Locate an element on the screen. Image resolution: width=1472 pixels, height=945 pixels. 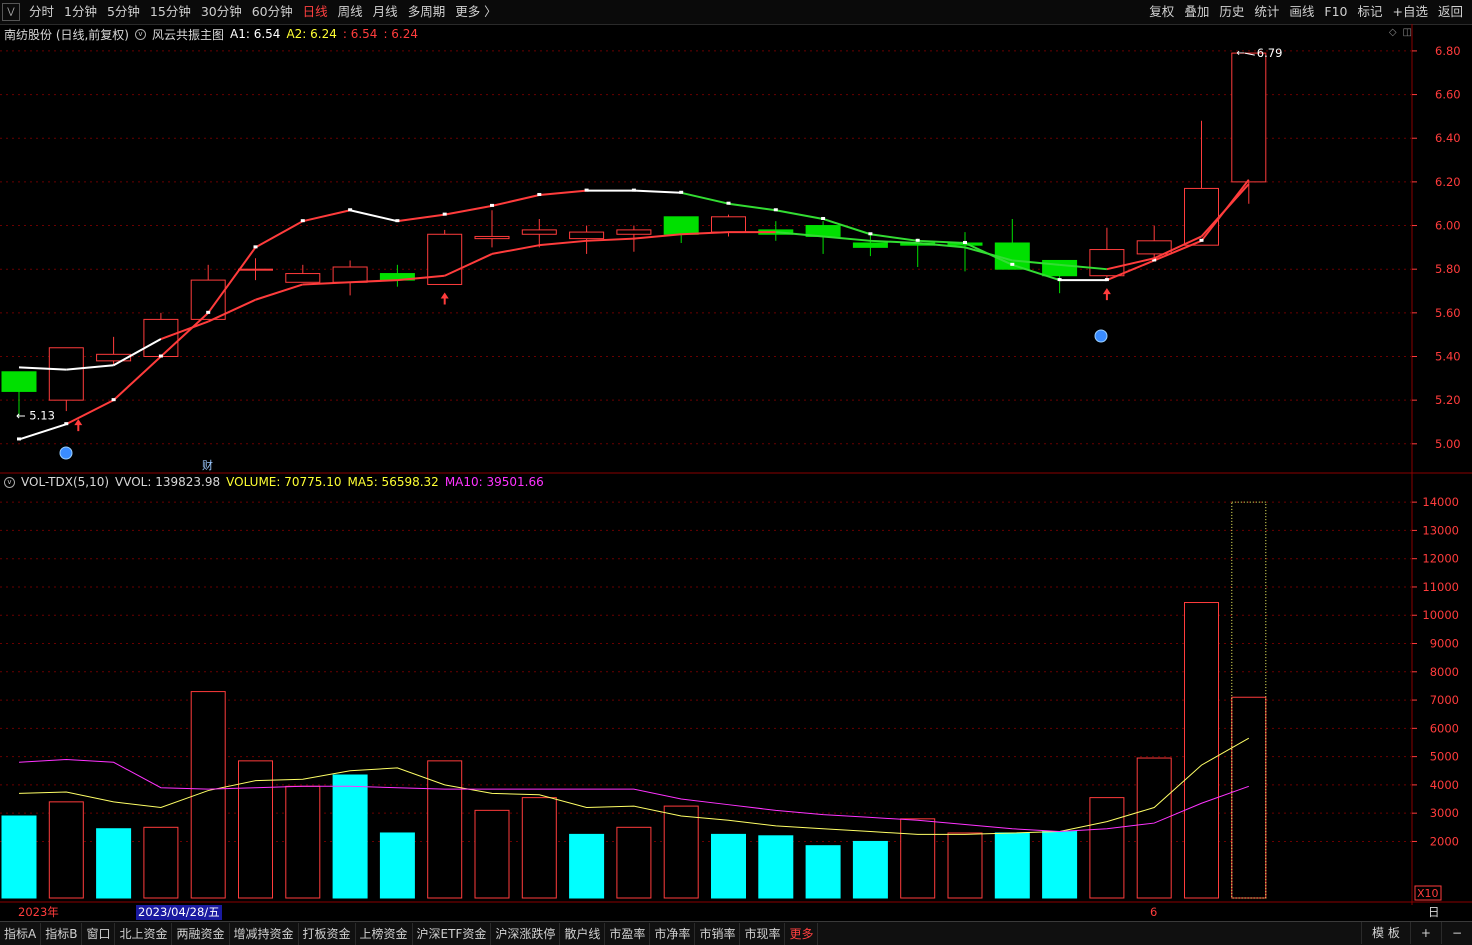
price-tick-label: 6.00 is located at coordinates (1448, 226).